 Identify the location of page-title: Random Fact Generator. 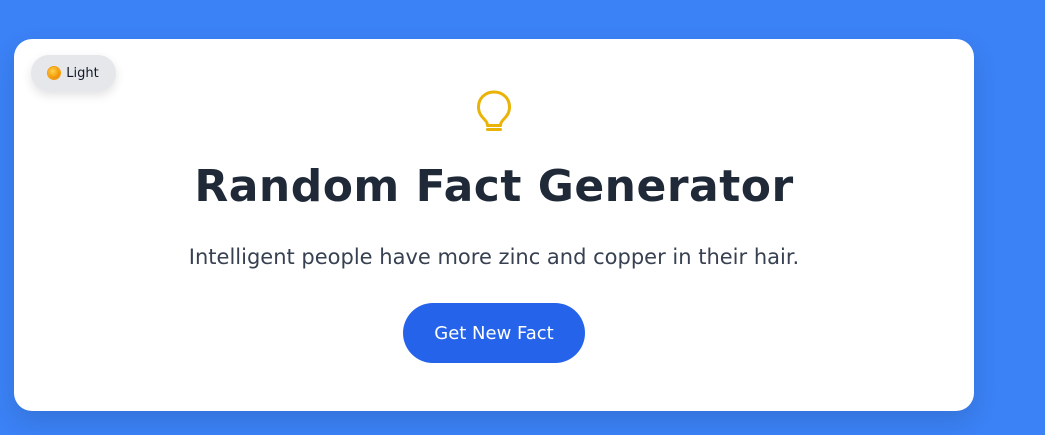
(494, 186).